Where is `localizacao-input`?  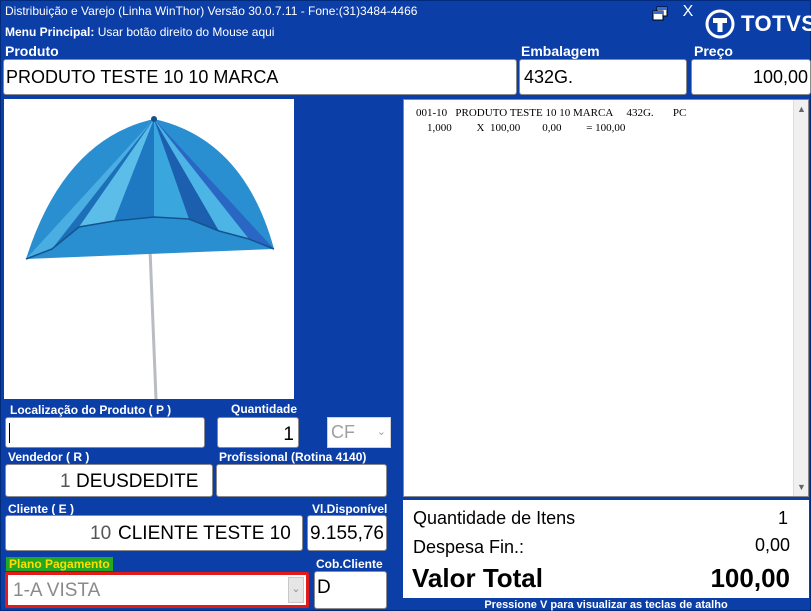 localizacao-input is located at coordinates (105, 432).